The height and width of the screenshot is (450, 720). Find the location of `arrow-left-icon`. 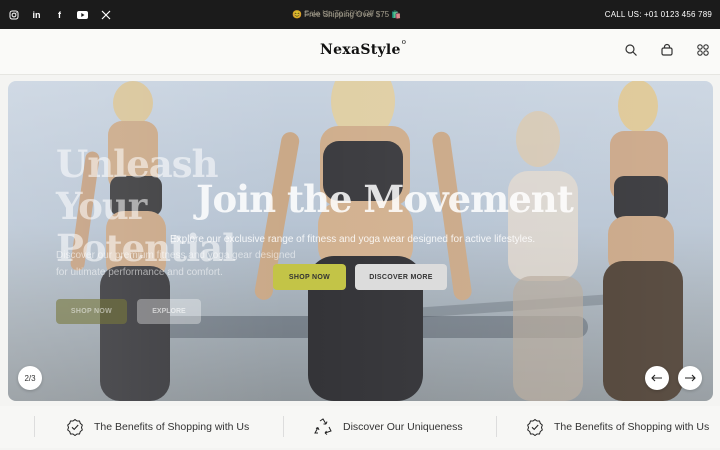

arrow-left-icon is located at coordinates (656, 378).